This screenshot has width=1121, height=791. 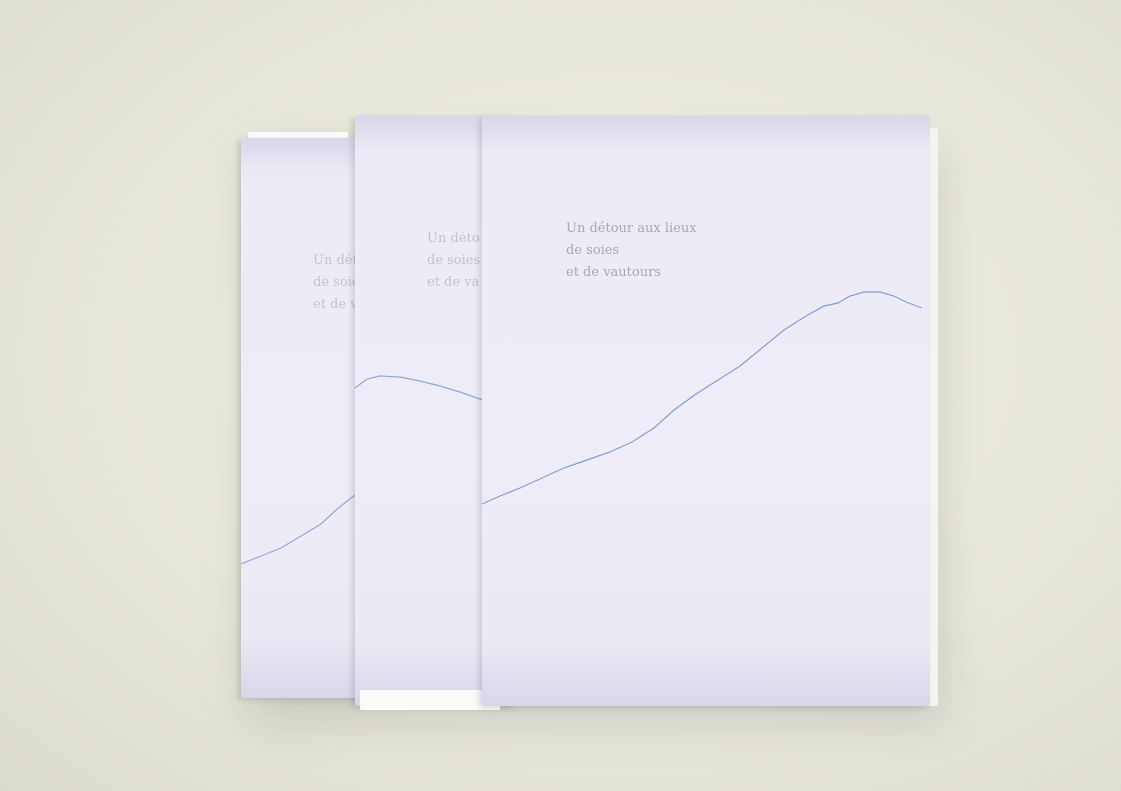 I want to click on page-edge-bottom, so click(x=430, y=700).